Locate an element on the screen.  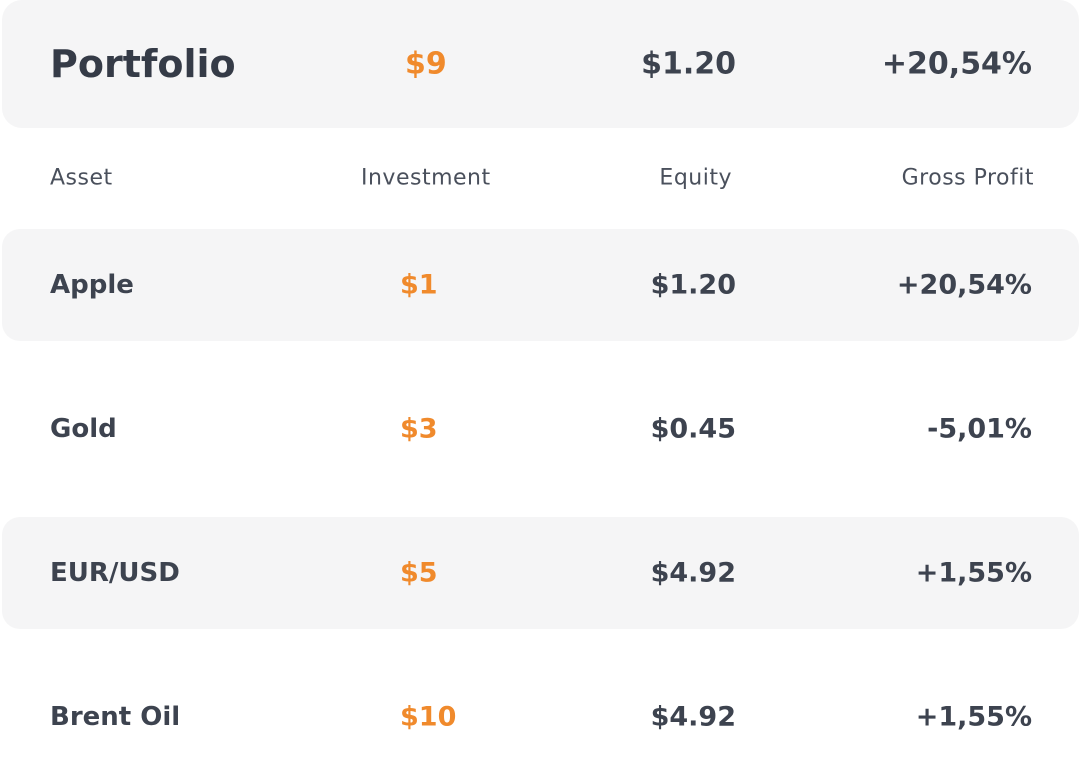
gross-profit-value: -5,01% is located at coordinates (979, 429).